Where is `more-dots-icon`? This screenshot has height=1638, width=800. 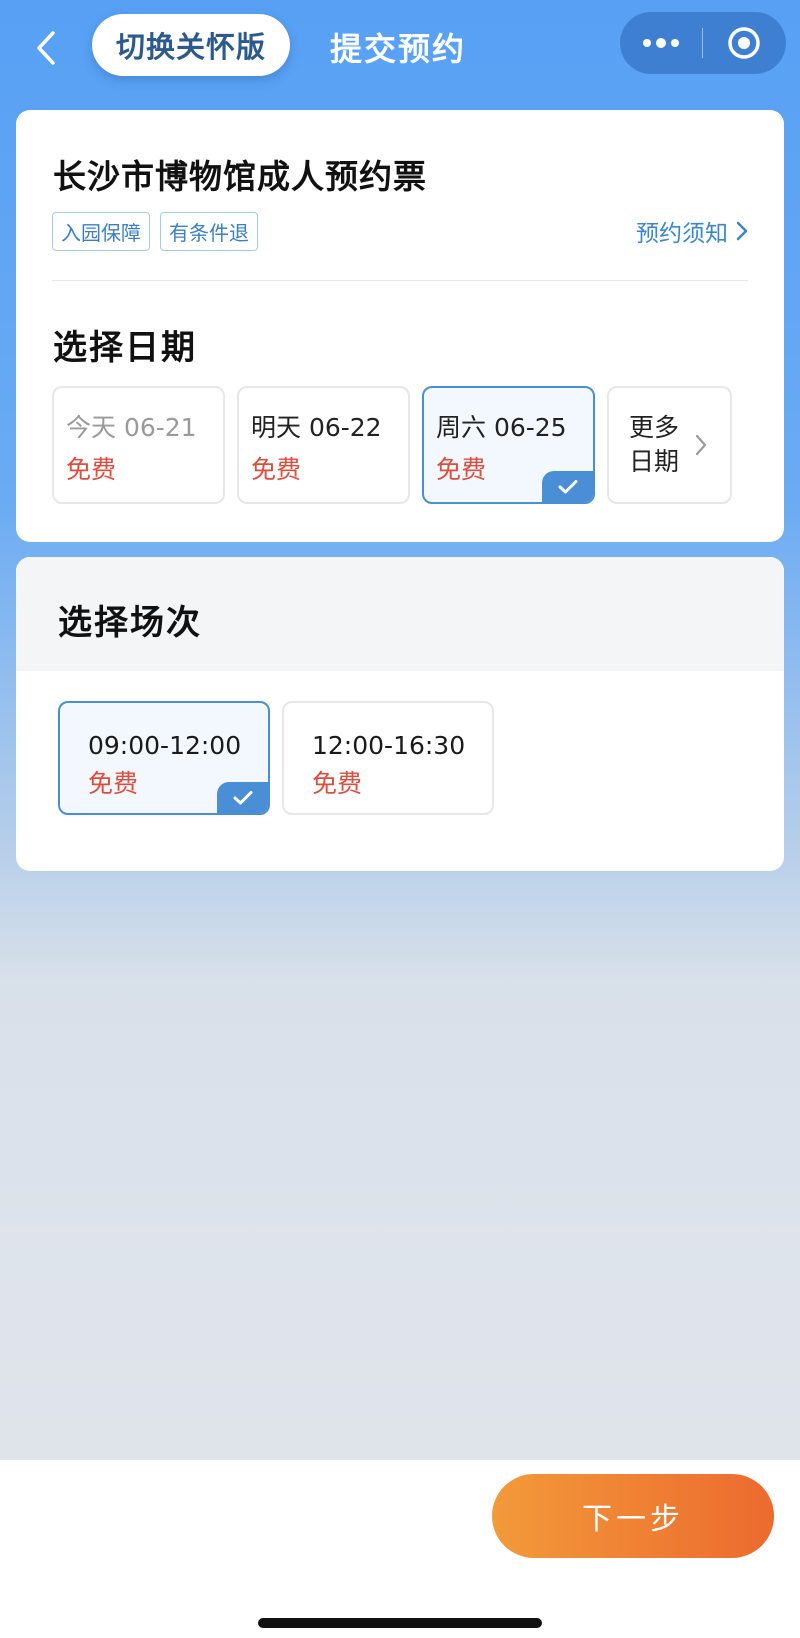
more-dots-icon is located at coordinates (647, 43).